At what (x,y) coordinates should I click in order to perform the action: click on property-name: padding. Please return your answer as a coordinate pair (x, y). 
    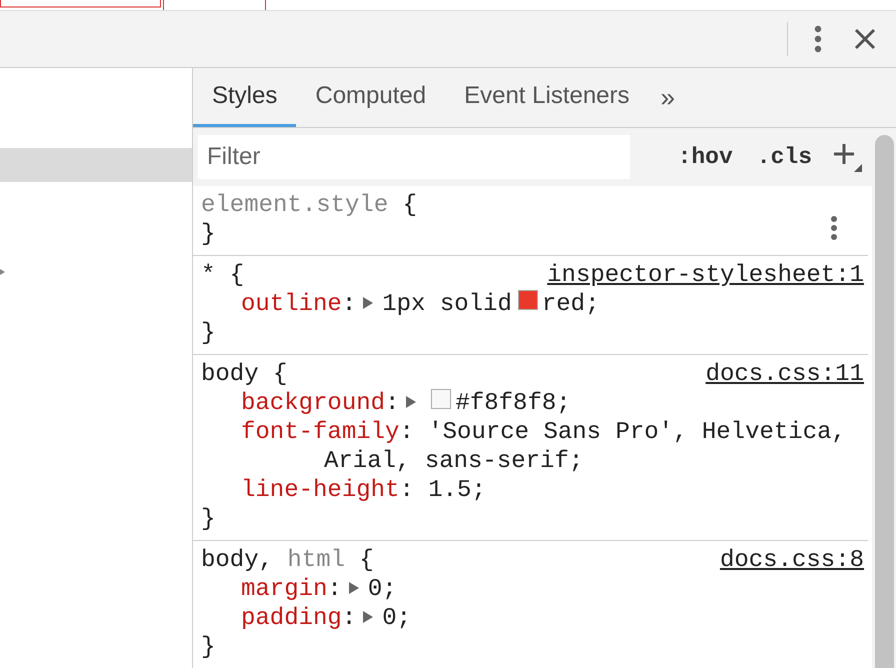
    Looking at the image, I should click on (291, 618).